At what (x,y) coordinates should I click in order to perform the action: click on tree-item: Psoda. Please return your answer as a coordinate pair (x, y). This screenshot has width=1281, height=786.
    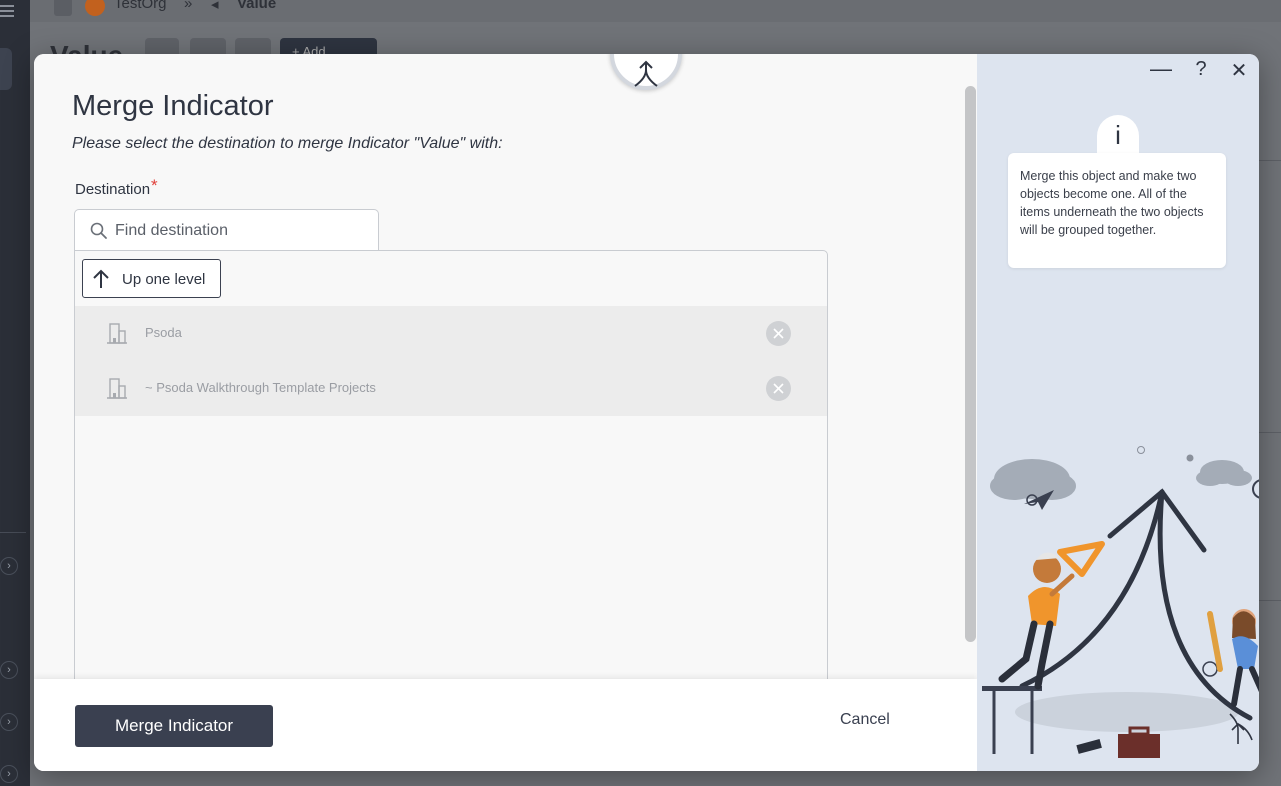
    Looking at the image, I should click on (451, 333).